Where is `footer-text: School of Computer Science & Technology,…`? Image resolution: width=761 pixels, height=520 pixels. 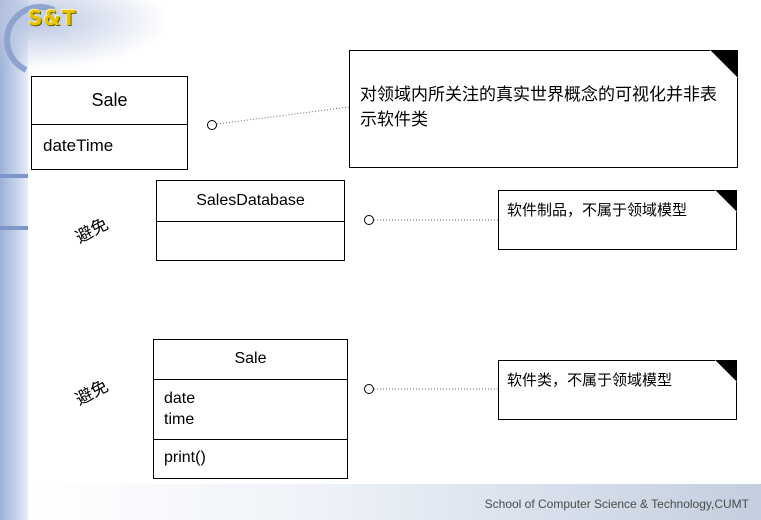 footer-text: School of Computer Science & Technology,… is located at coordinates (616, 504).